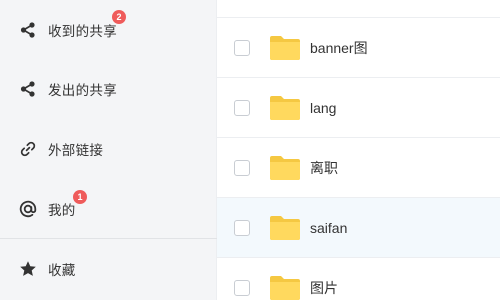 The height and width of the screenshot is (306, 500). I want to click on file-name: banner图, so click(339, 47).